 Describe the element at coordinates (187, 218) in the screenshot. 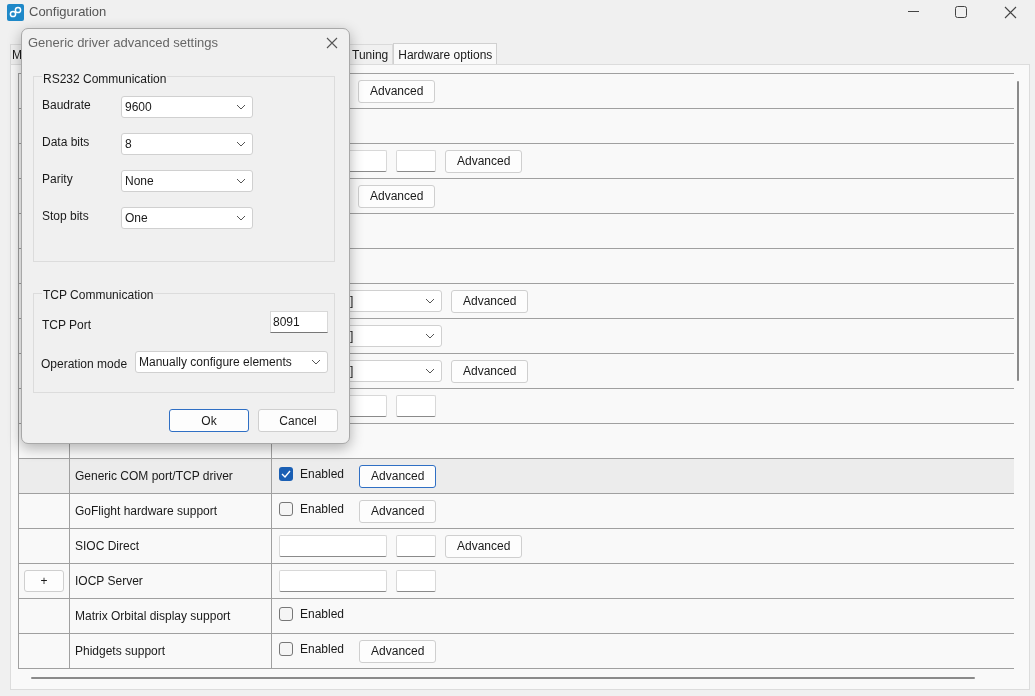

I see `dropdown: One` at that location.